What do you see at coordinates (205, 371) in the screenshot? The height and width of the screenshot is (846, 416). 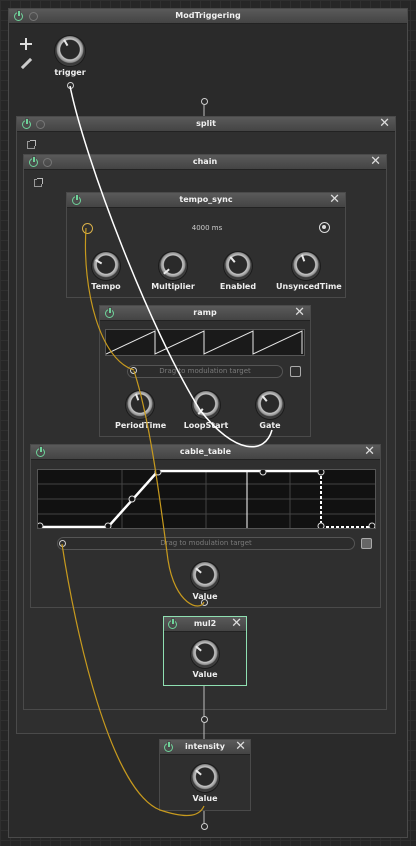 I see `ramp-drag-field: Drag to modulation target` at bounding box center [205, 371].